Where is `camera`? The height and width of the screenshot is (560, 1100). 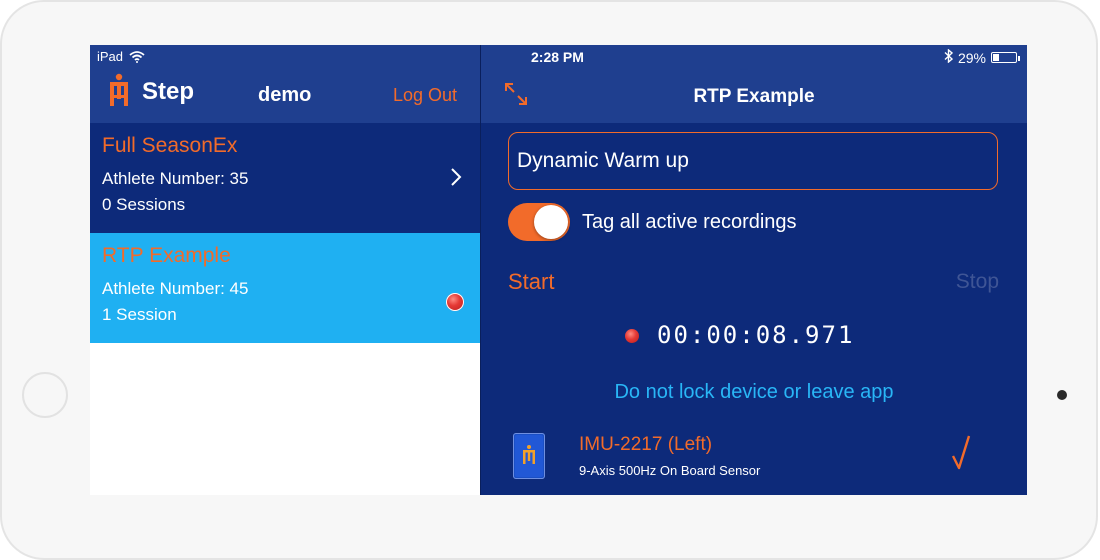 camera is located at coordinates (1062, 395).